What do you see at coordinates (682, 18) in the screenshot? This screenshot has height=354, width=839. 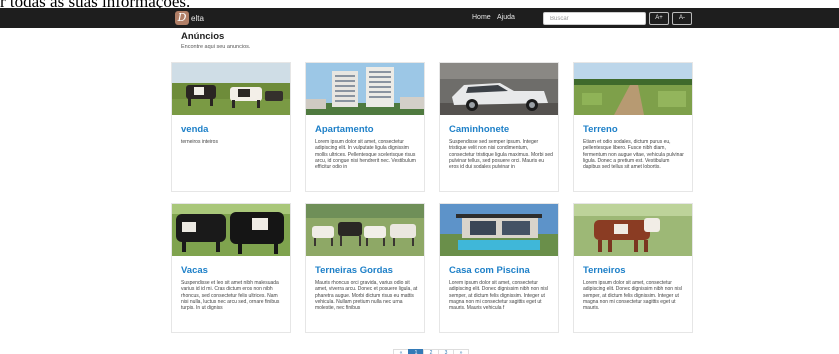 I see `font-decrease-button: A-` at bounding box center [682, 18].